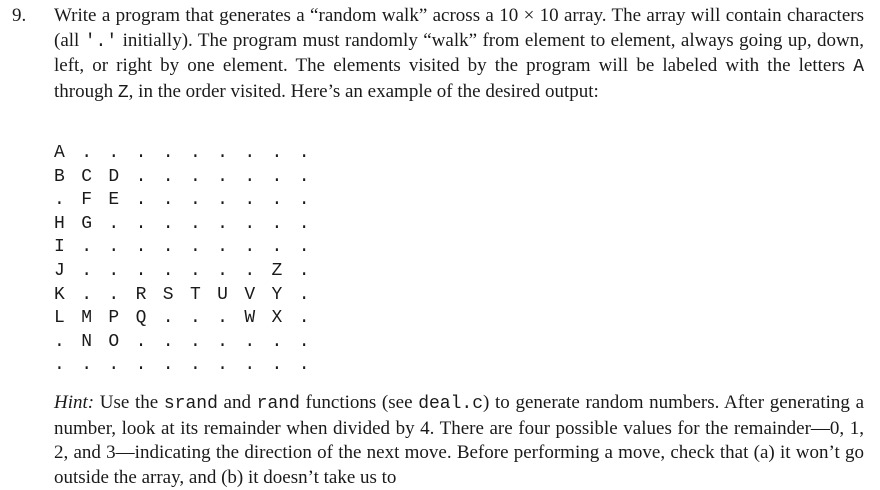 The height and width of the screenshot is (490, 880). I want to click on deal-c-code: deal.c, so click(451, 404).